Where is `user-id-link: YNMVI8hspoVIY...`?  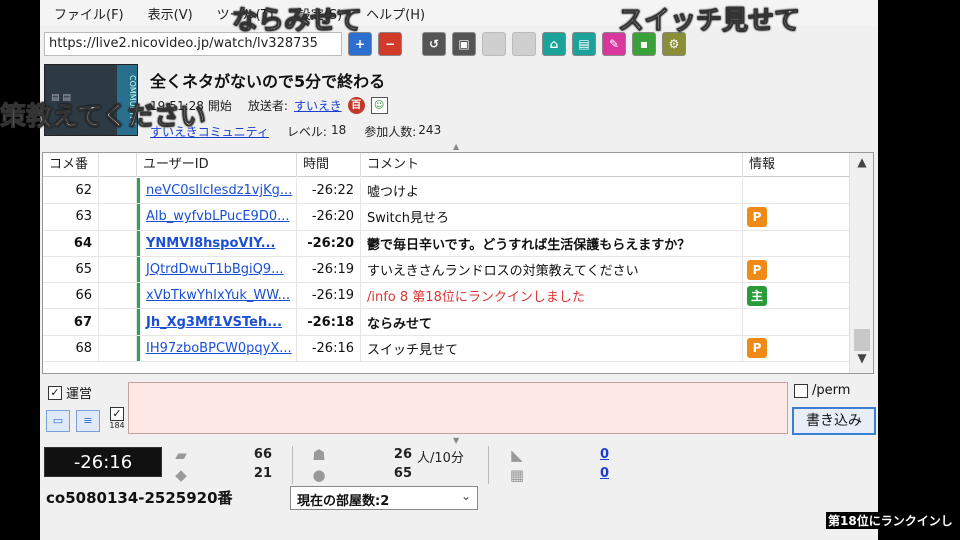
user-id-link: YNMVI8hspoVIY... is located at coordinates (210, 243).